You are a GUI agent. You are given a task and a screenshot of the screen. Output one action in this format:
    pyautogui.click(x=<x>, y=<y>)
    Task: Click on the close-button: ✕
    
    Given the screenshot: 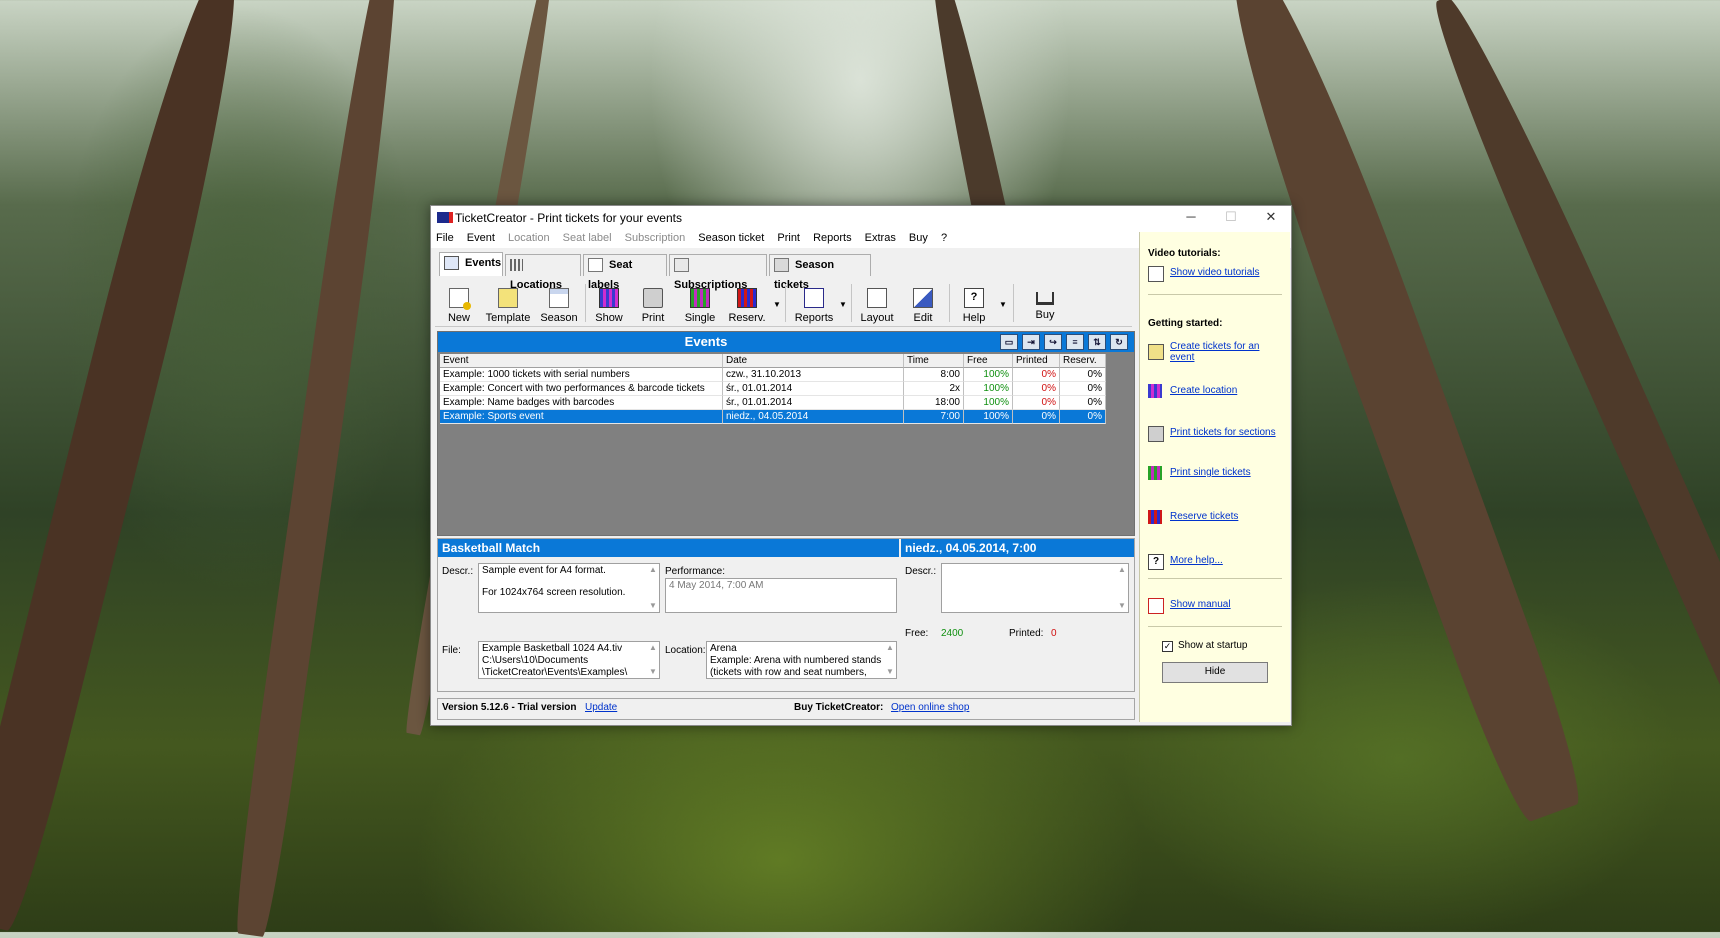 What is the action you would take?
    pyautogui.click(x=1271, y=218)
    